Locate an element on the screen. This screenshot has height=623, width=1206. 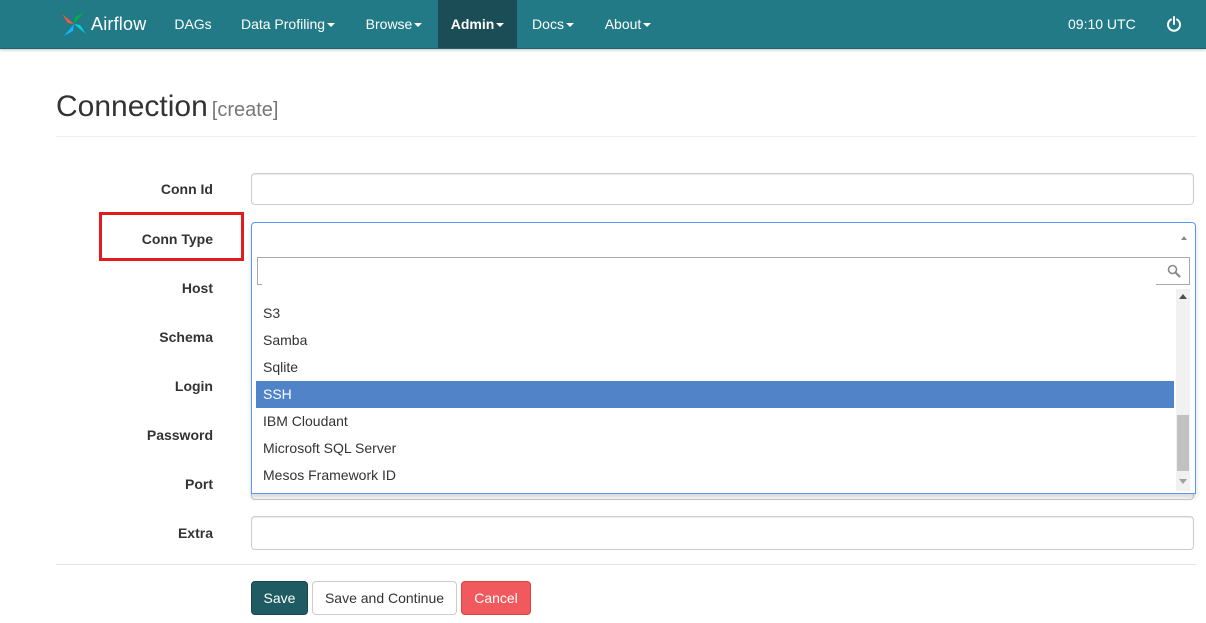
port-label: Port is located at coordinates (199, 484).